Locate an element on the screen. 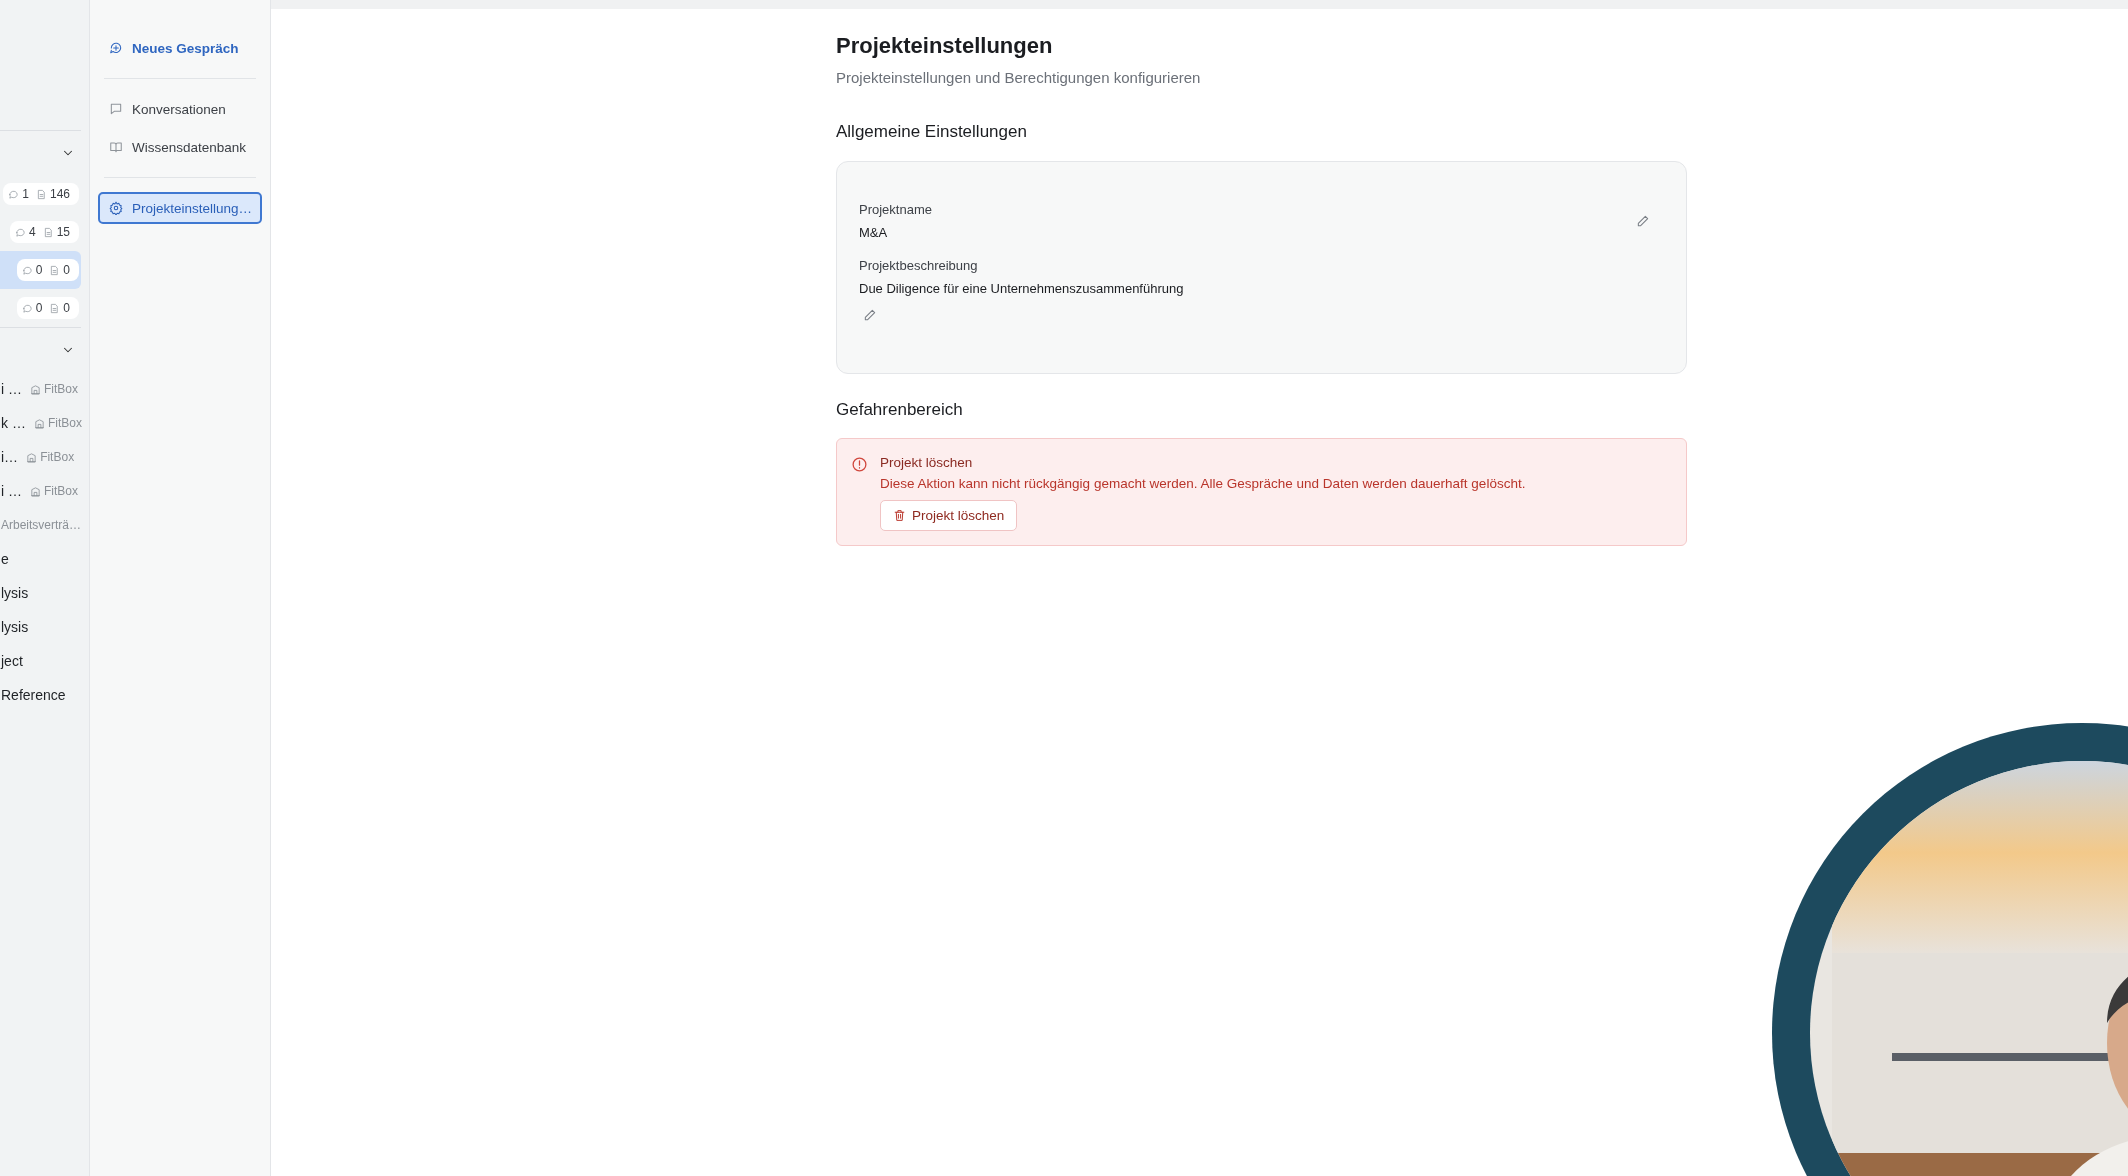 This screenshot has height=1176, width=2128. section-heading: Allgemeine Einstellungen is located at coordinates (932, 132).